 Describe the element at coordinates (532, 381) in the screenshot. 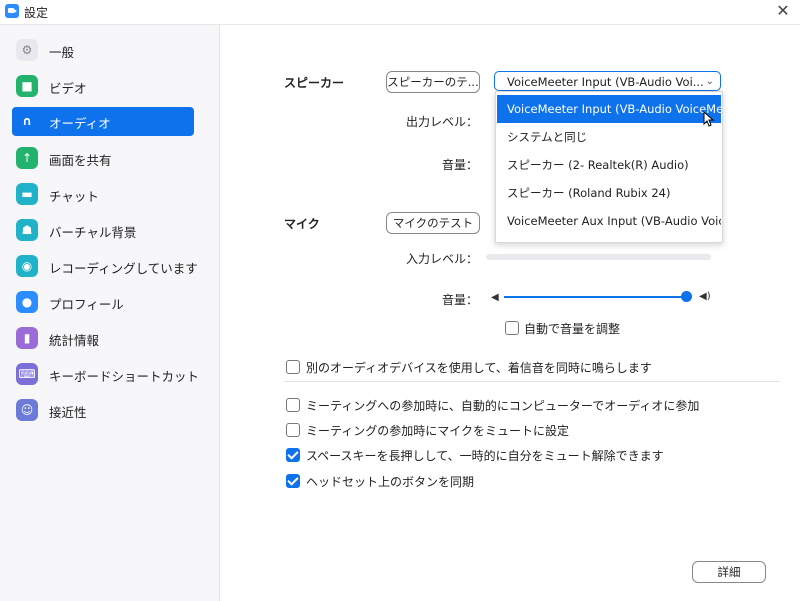

I see `section-divider` at that location.